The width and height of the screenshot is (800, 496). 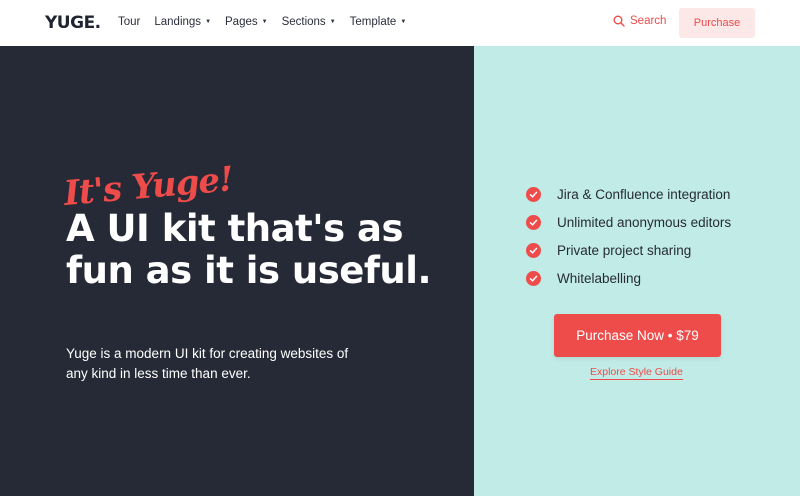 I want to click on feature-item: Whitelabelling, so click(x=628, y=278).